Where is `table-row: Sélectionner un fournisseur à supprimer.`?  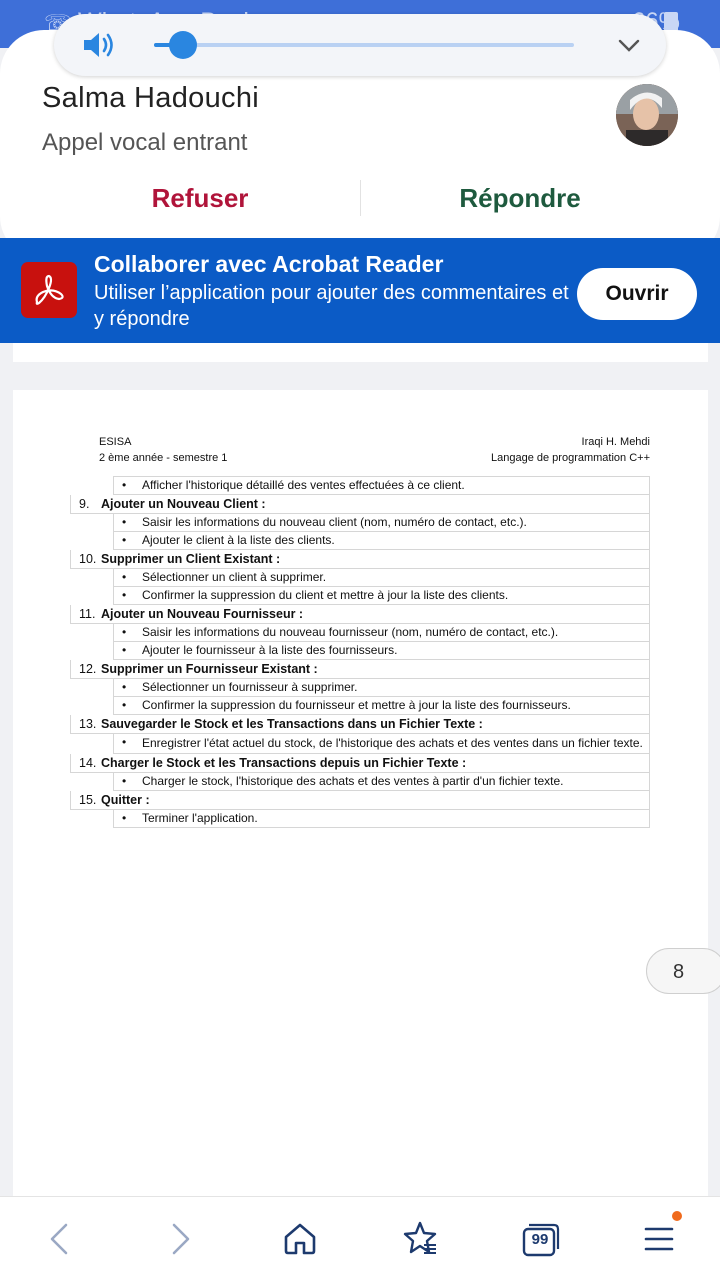
table-row: Sélectionner un fournisseur à supprimer. is located at coordinates (381, 688).